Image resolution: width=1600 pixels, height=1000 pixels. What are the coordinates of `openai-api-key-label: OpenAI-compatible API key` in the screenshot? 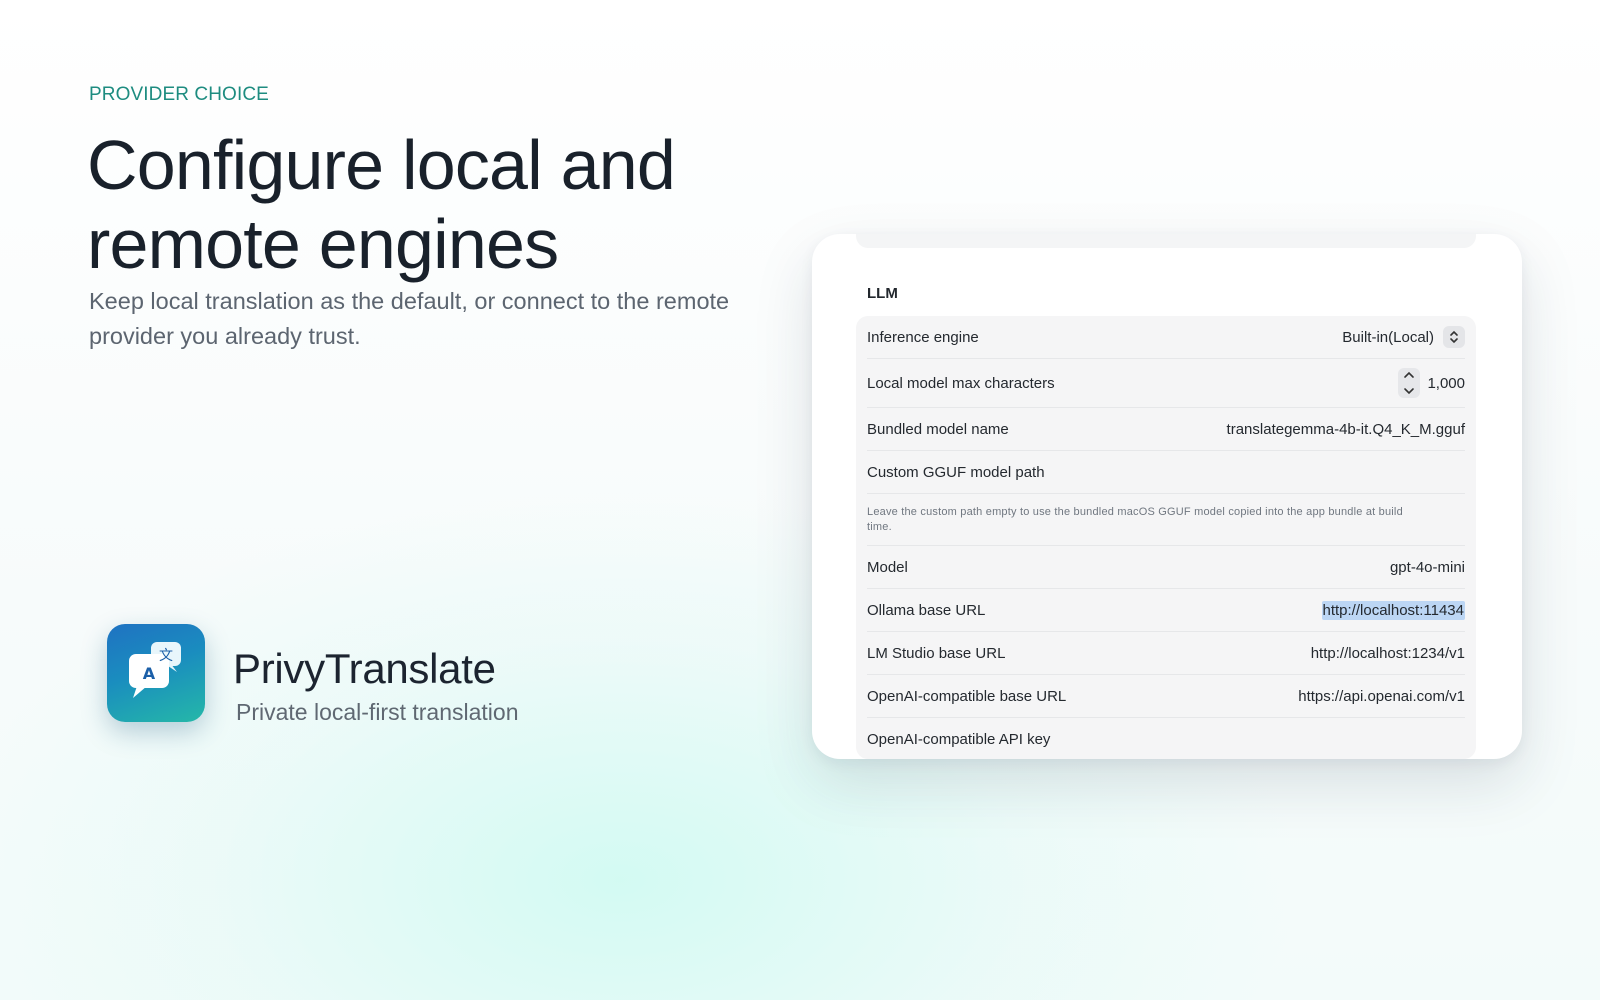 It's located at (959, 739).